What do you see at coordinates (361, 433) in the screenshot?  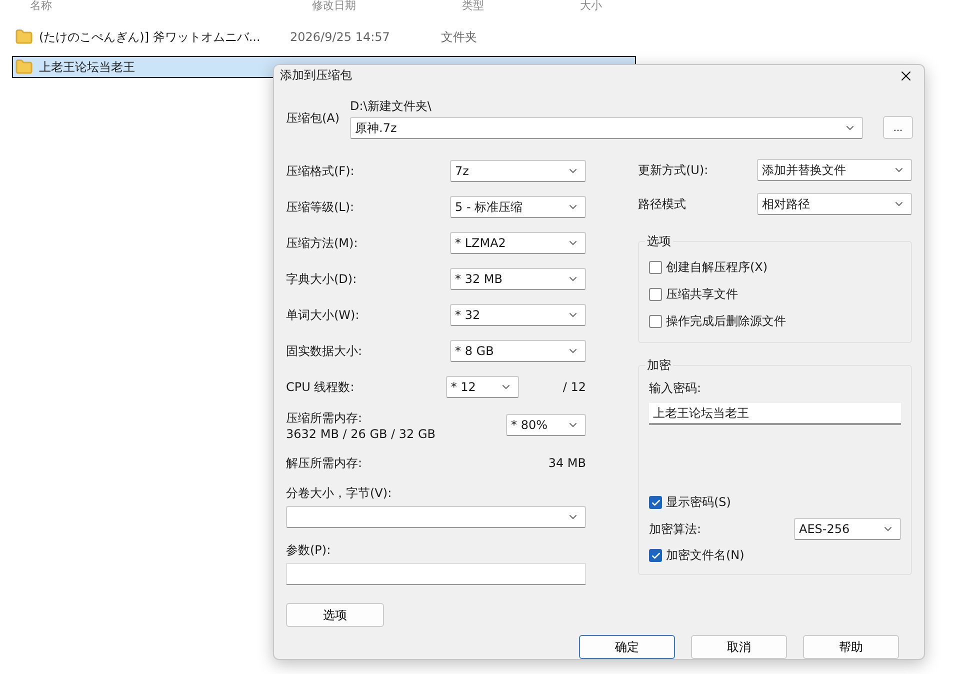 I see `memory-detail: 3632 MB / 26 GB / 32 GB` at bounding box center [361, 433].